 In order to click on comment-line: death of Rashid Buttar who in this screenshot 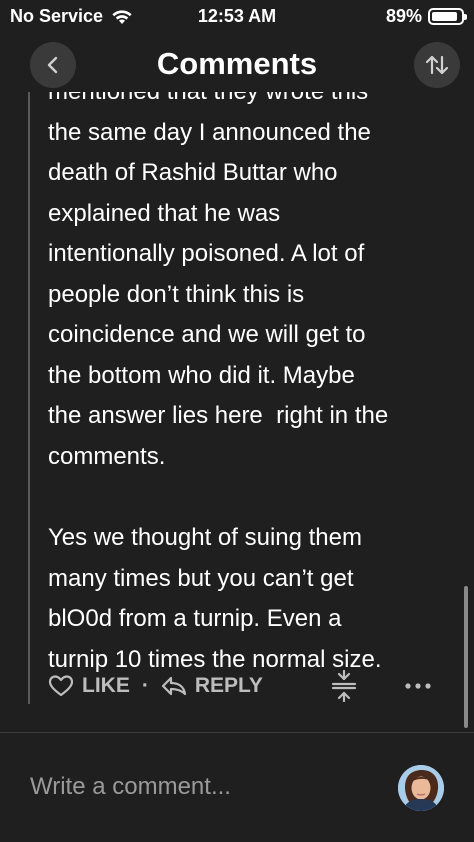, I will do `click(193, 172)`.